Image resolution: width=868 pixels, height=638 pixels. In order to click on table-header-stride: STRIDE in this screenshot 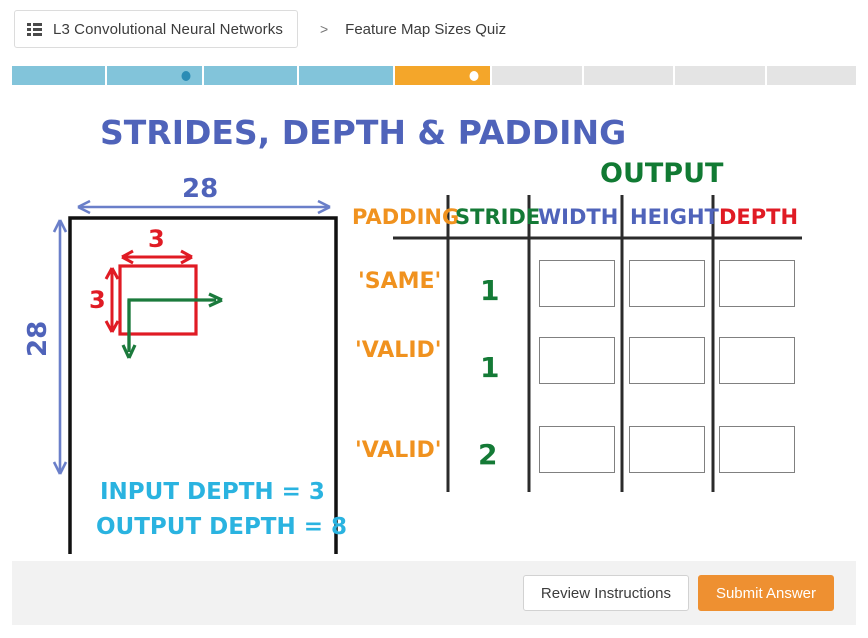, I will do `click(497, 217)`.